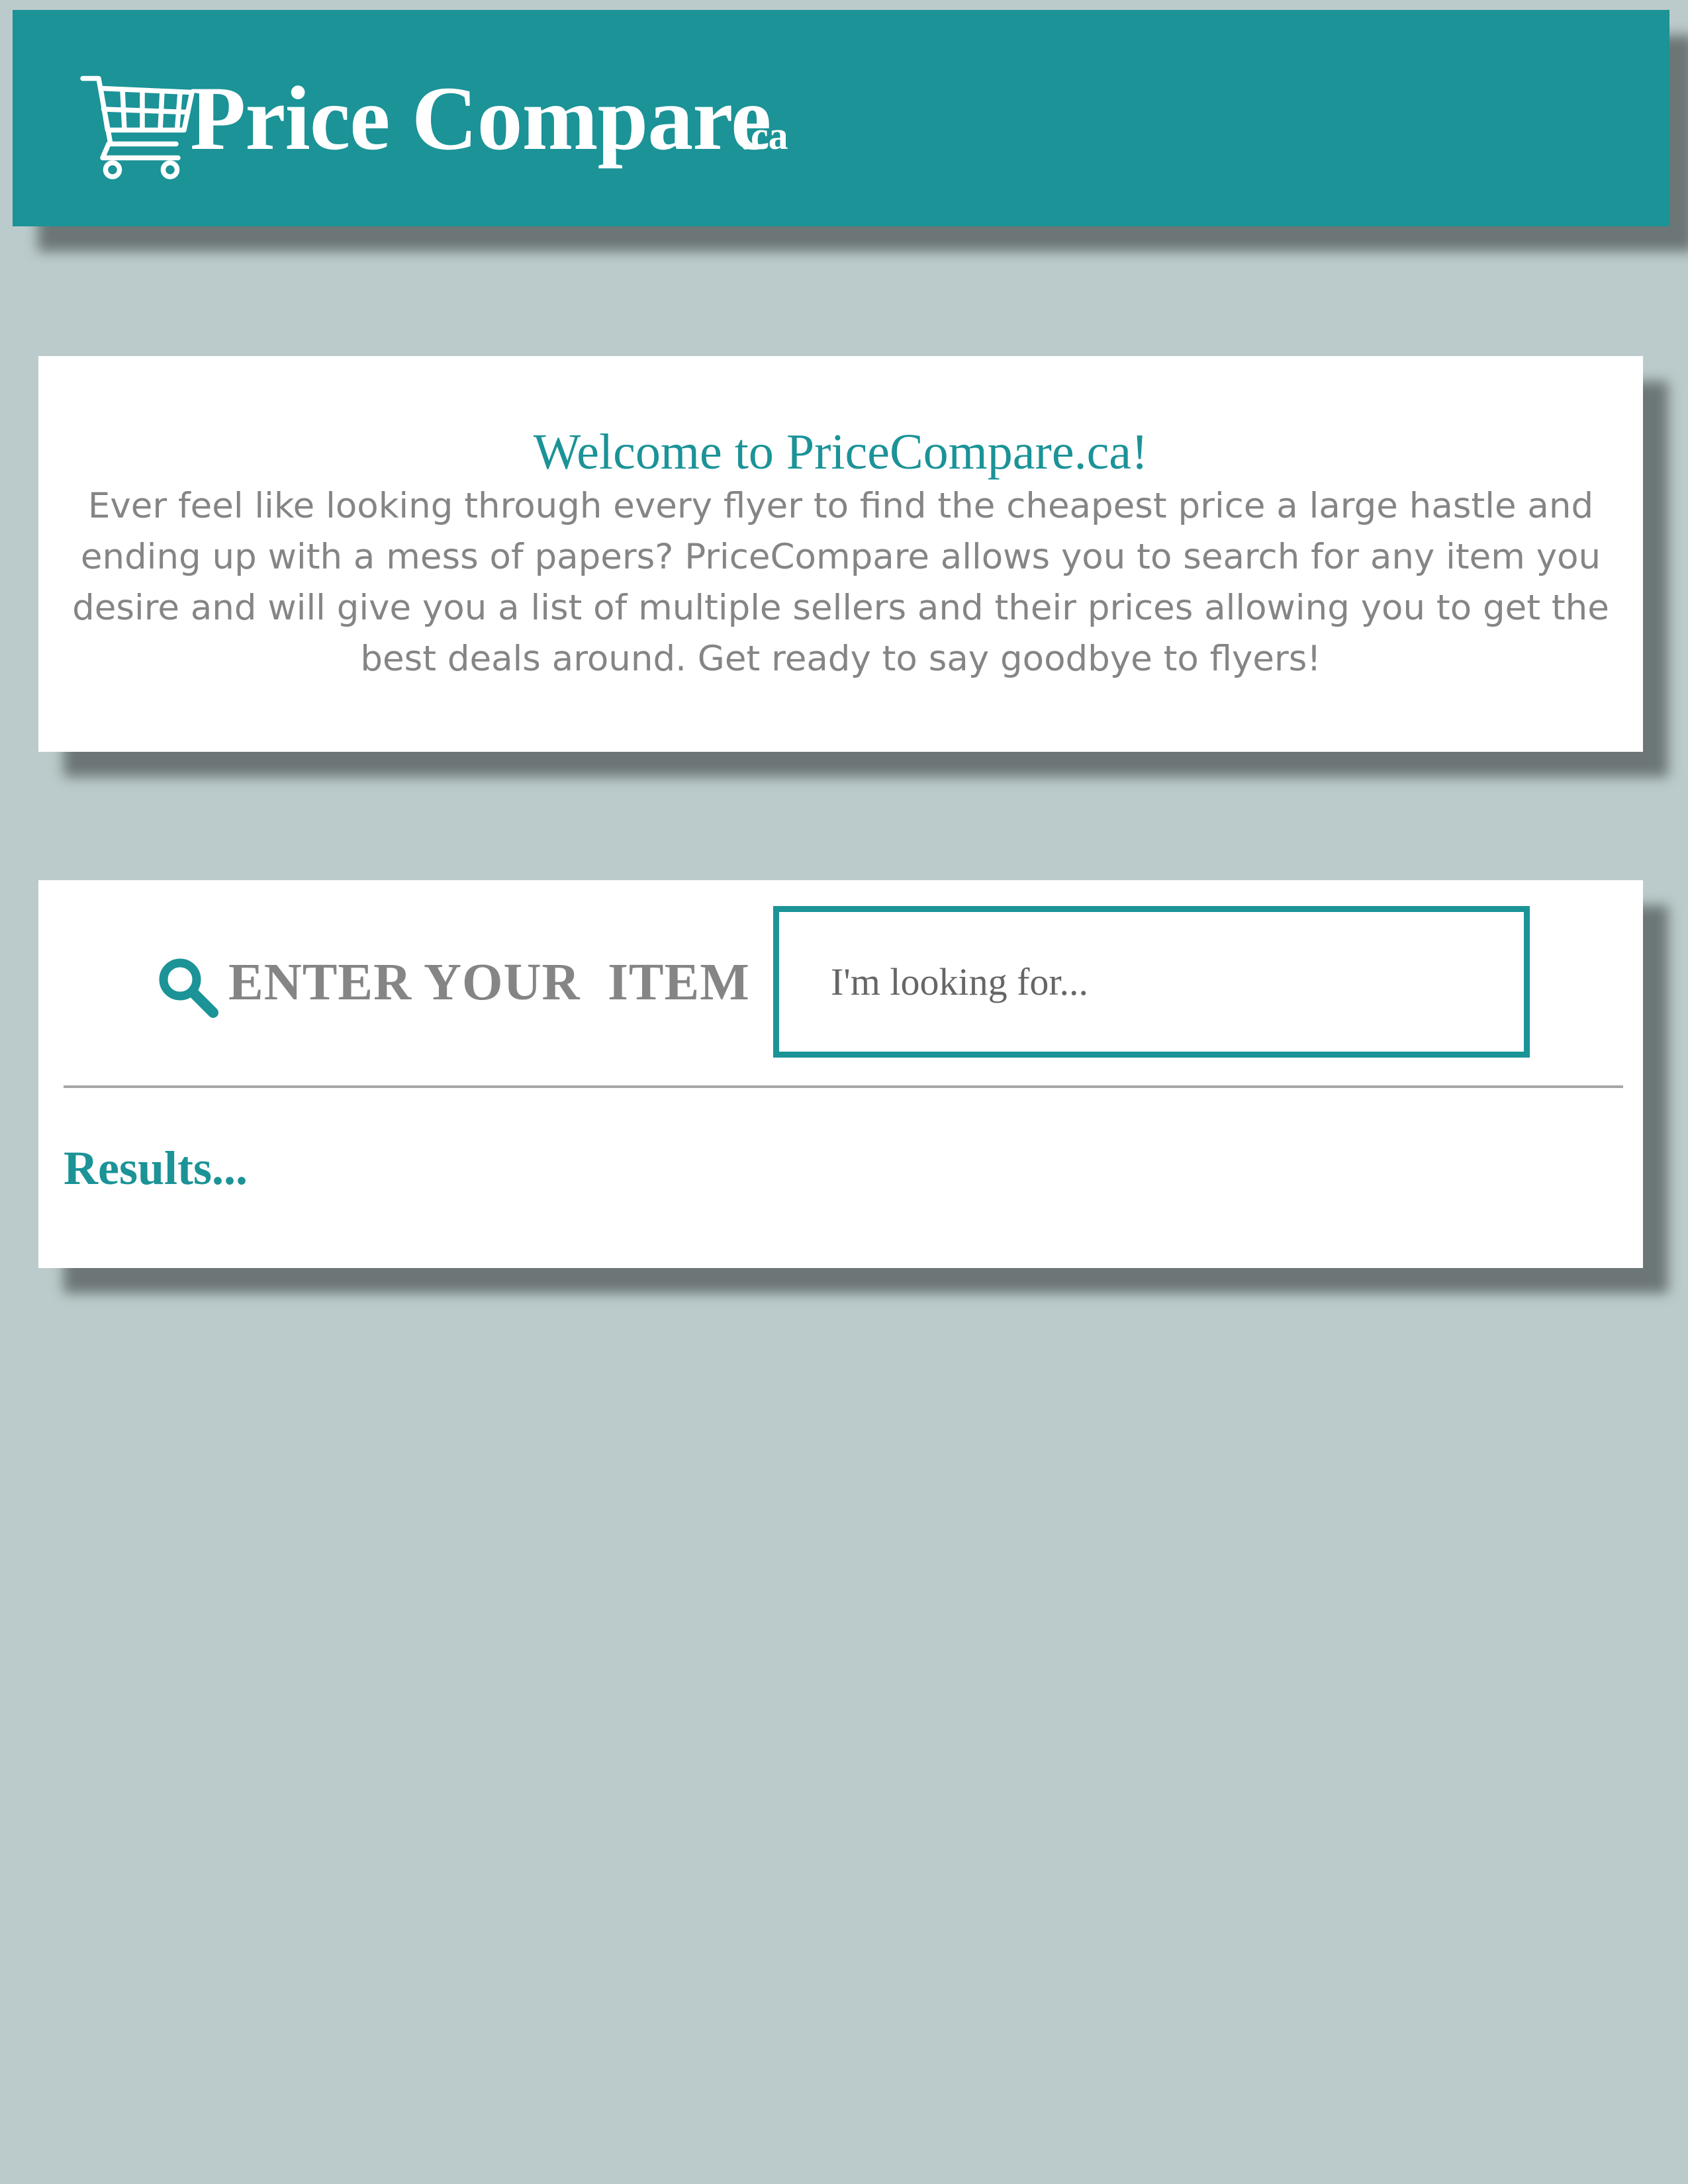 The image size is (1688, 2184). What do you see at coordinates (188, 988) in the screenshot?
I see `magnifier-icon` at bounding box center [188, 988].